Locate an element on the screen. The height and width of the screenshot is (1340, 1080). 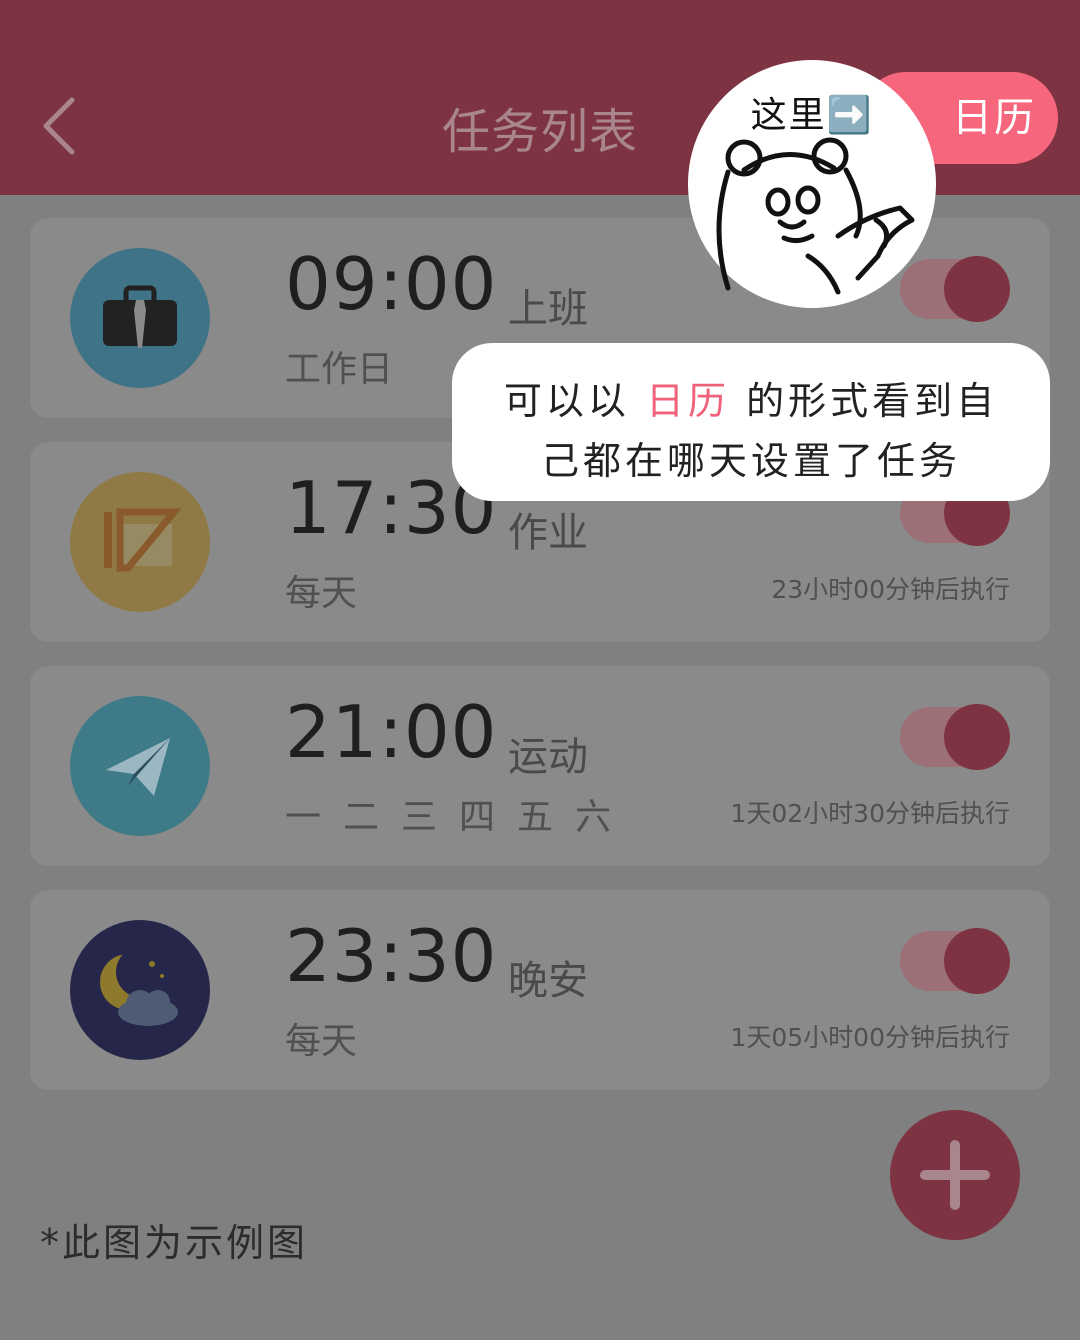
add-task-button is located at coordinates (955, 1175).